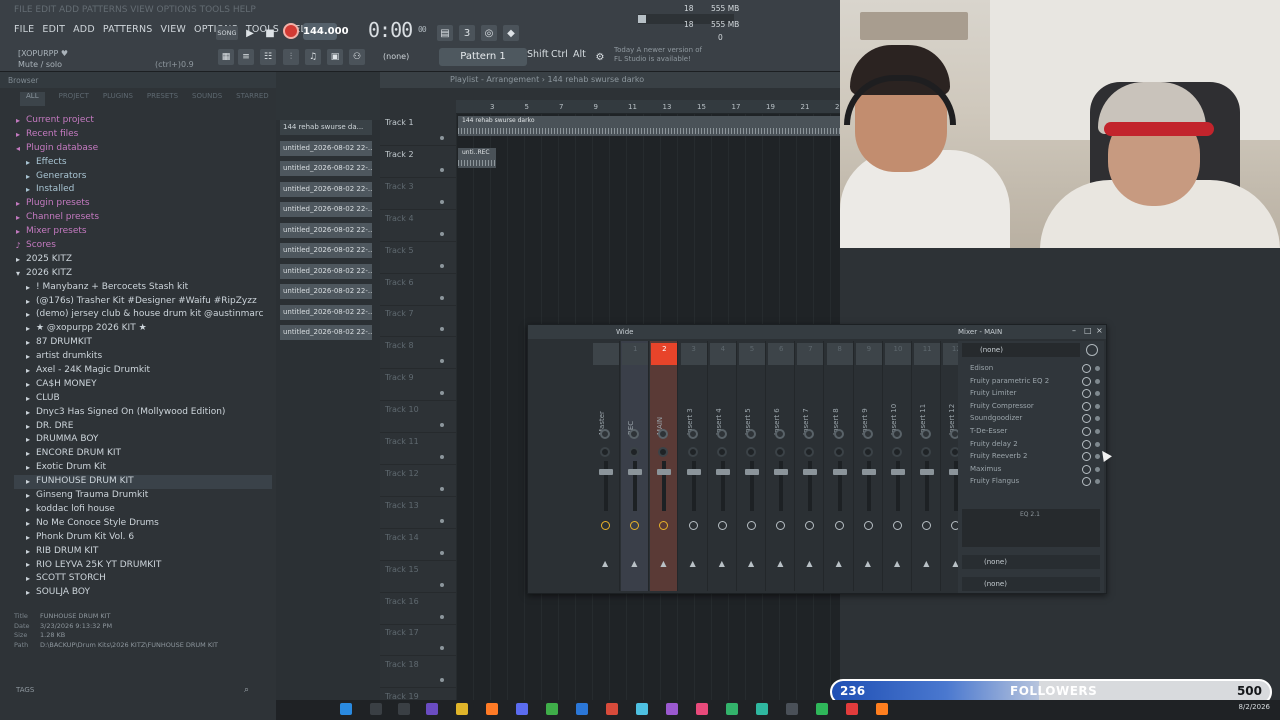  What do you see at coordinates (600, 57) in the screenshot?
I see `news-icon: ⚙` at bounding box center [600, 57].